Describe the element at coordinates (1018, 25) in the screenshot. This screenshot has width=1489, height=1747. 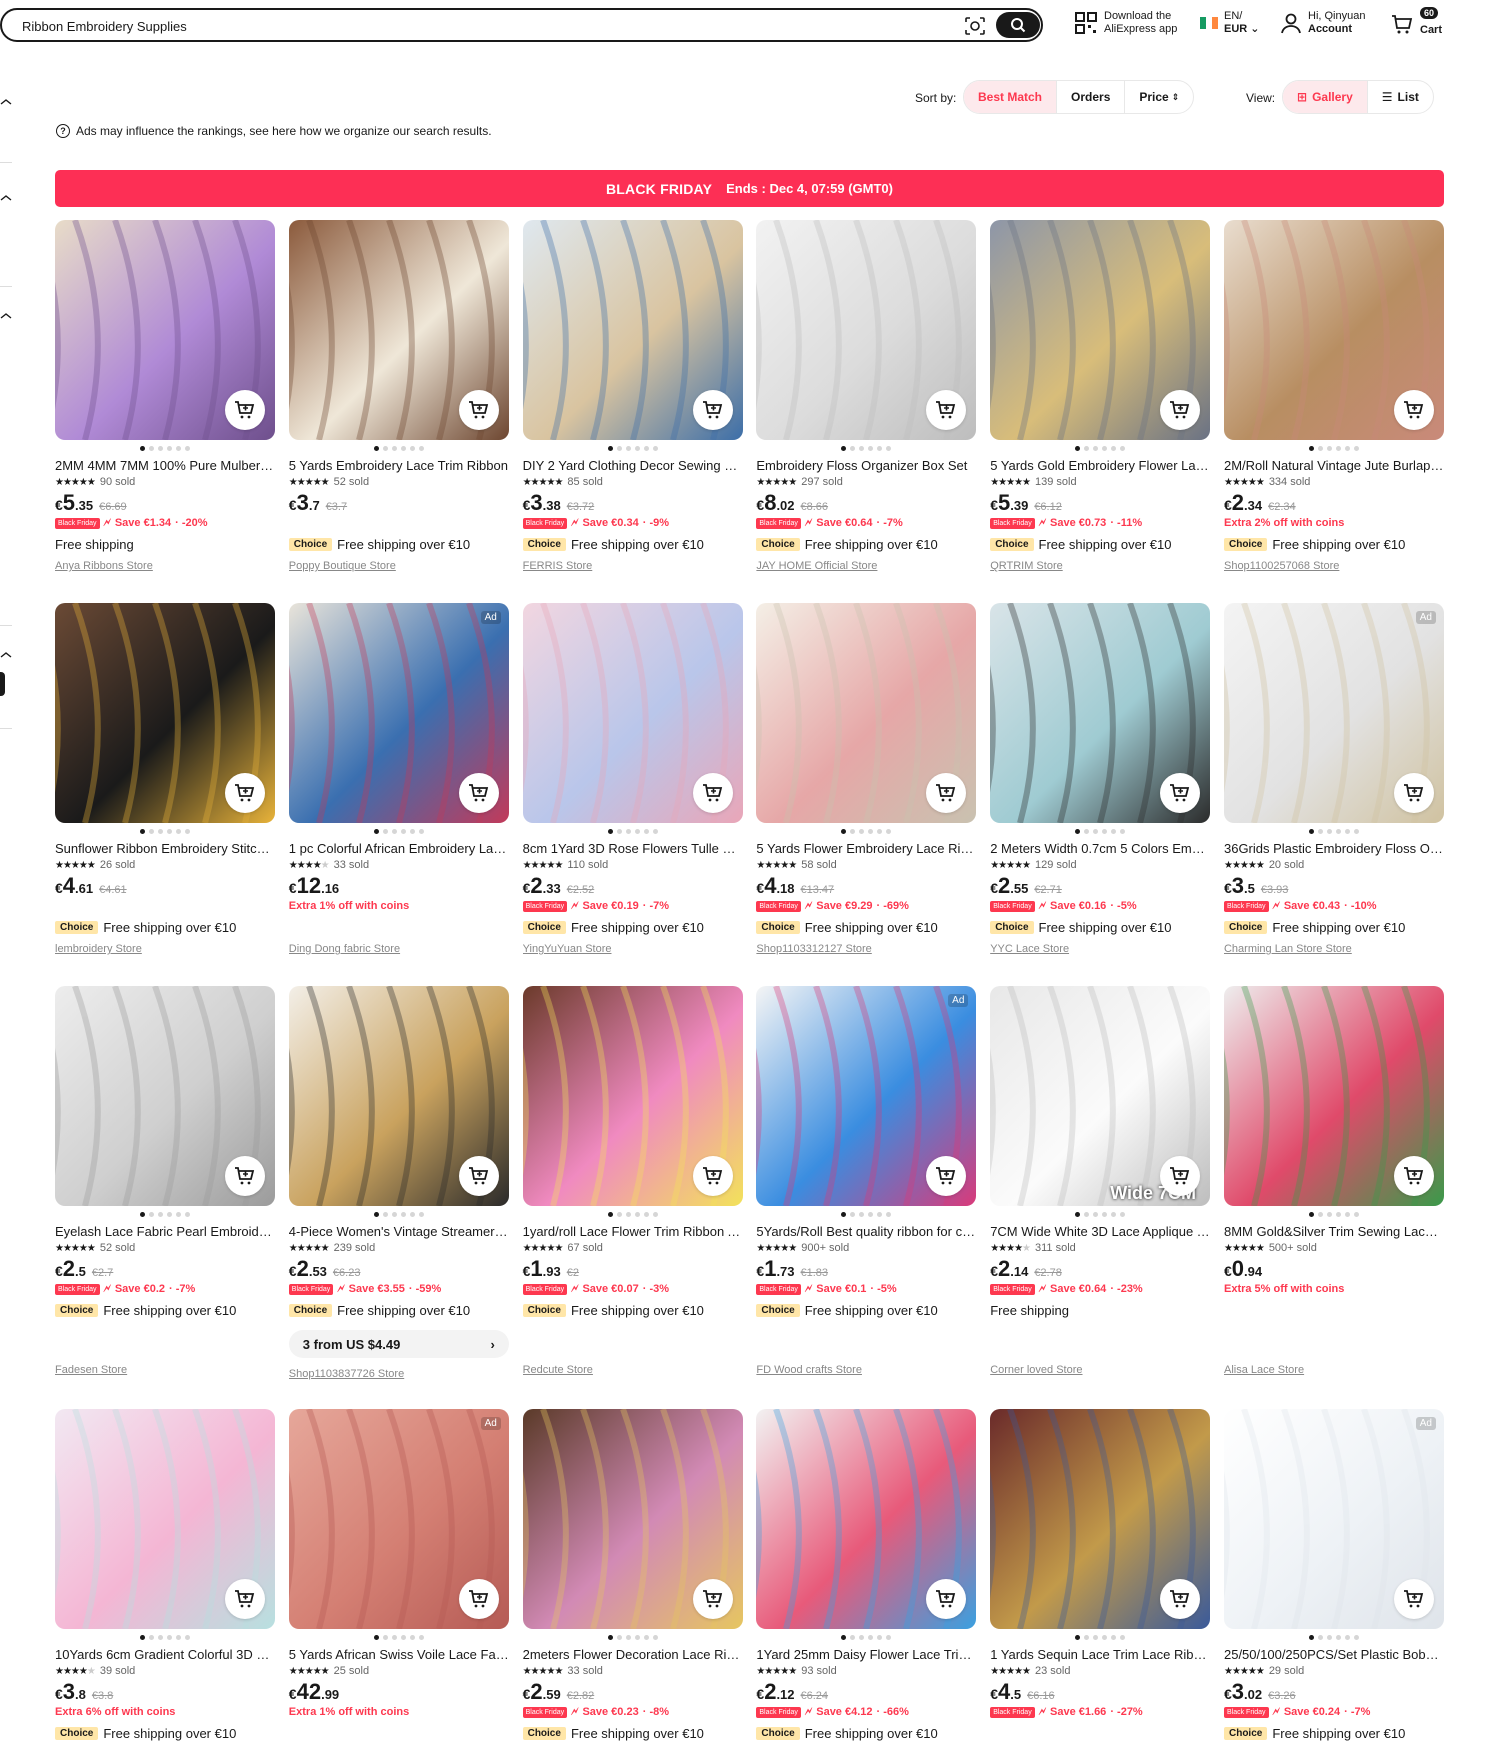
I see `search-button` at that location.